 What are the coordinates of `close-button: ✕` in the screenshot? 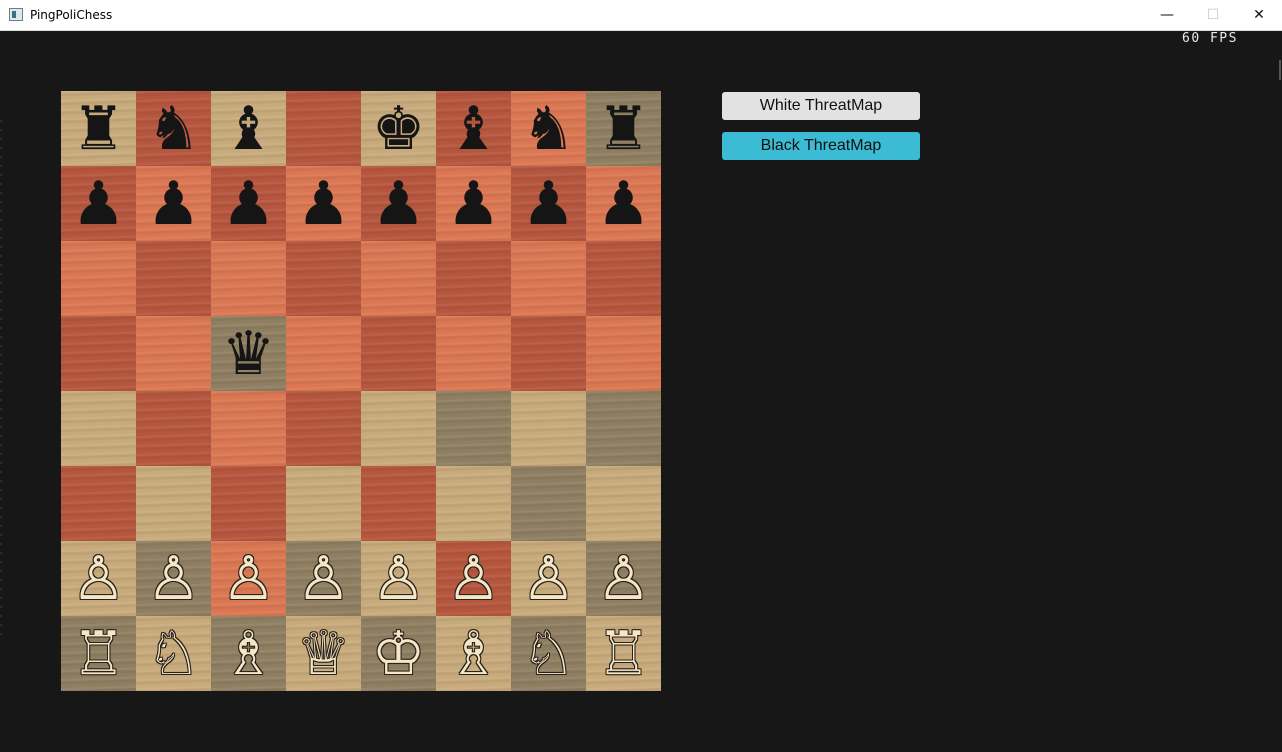 It's located at (1259, 15).